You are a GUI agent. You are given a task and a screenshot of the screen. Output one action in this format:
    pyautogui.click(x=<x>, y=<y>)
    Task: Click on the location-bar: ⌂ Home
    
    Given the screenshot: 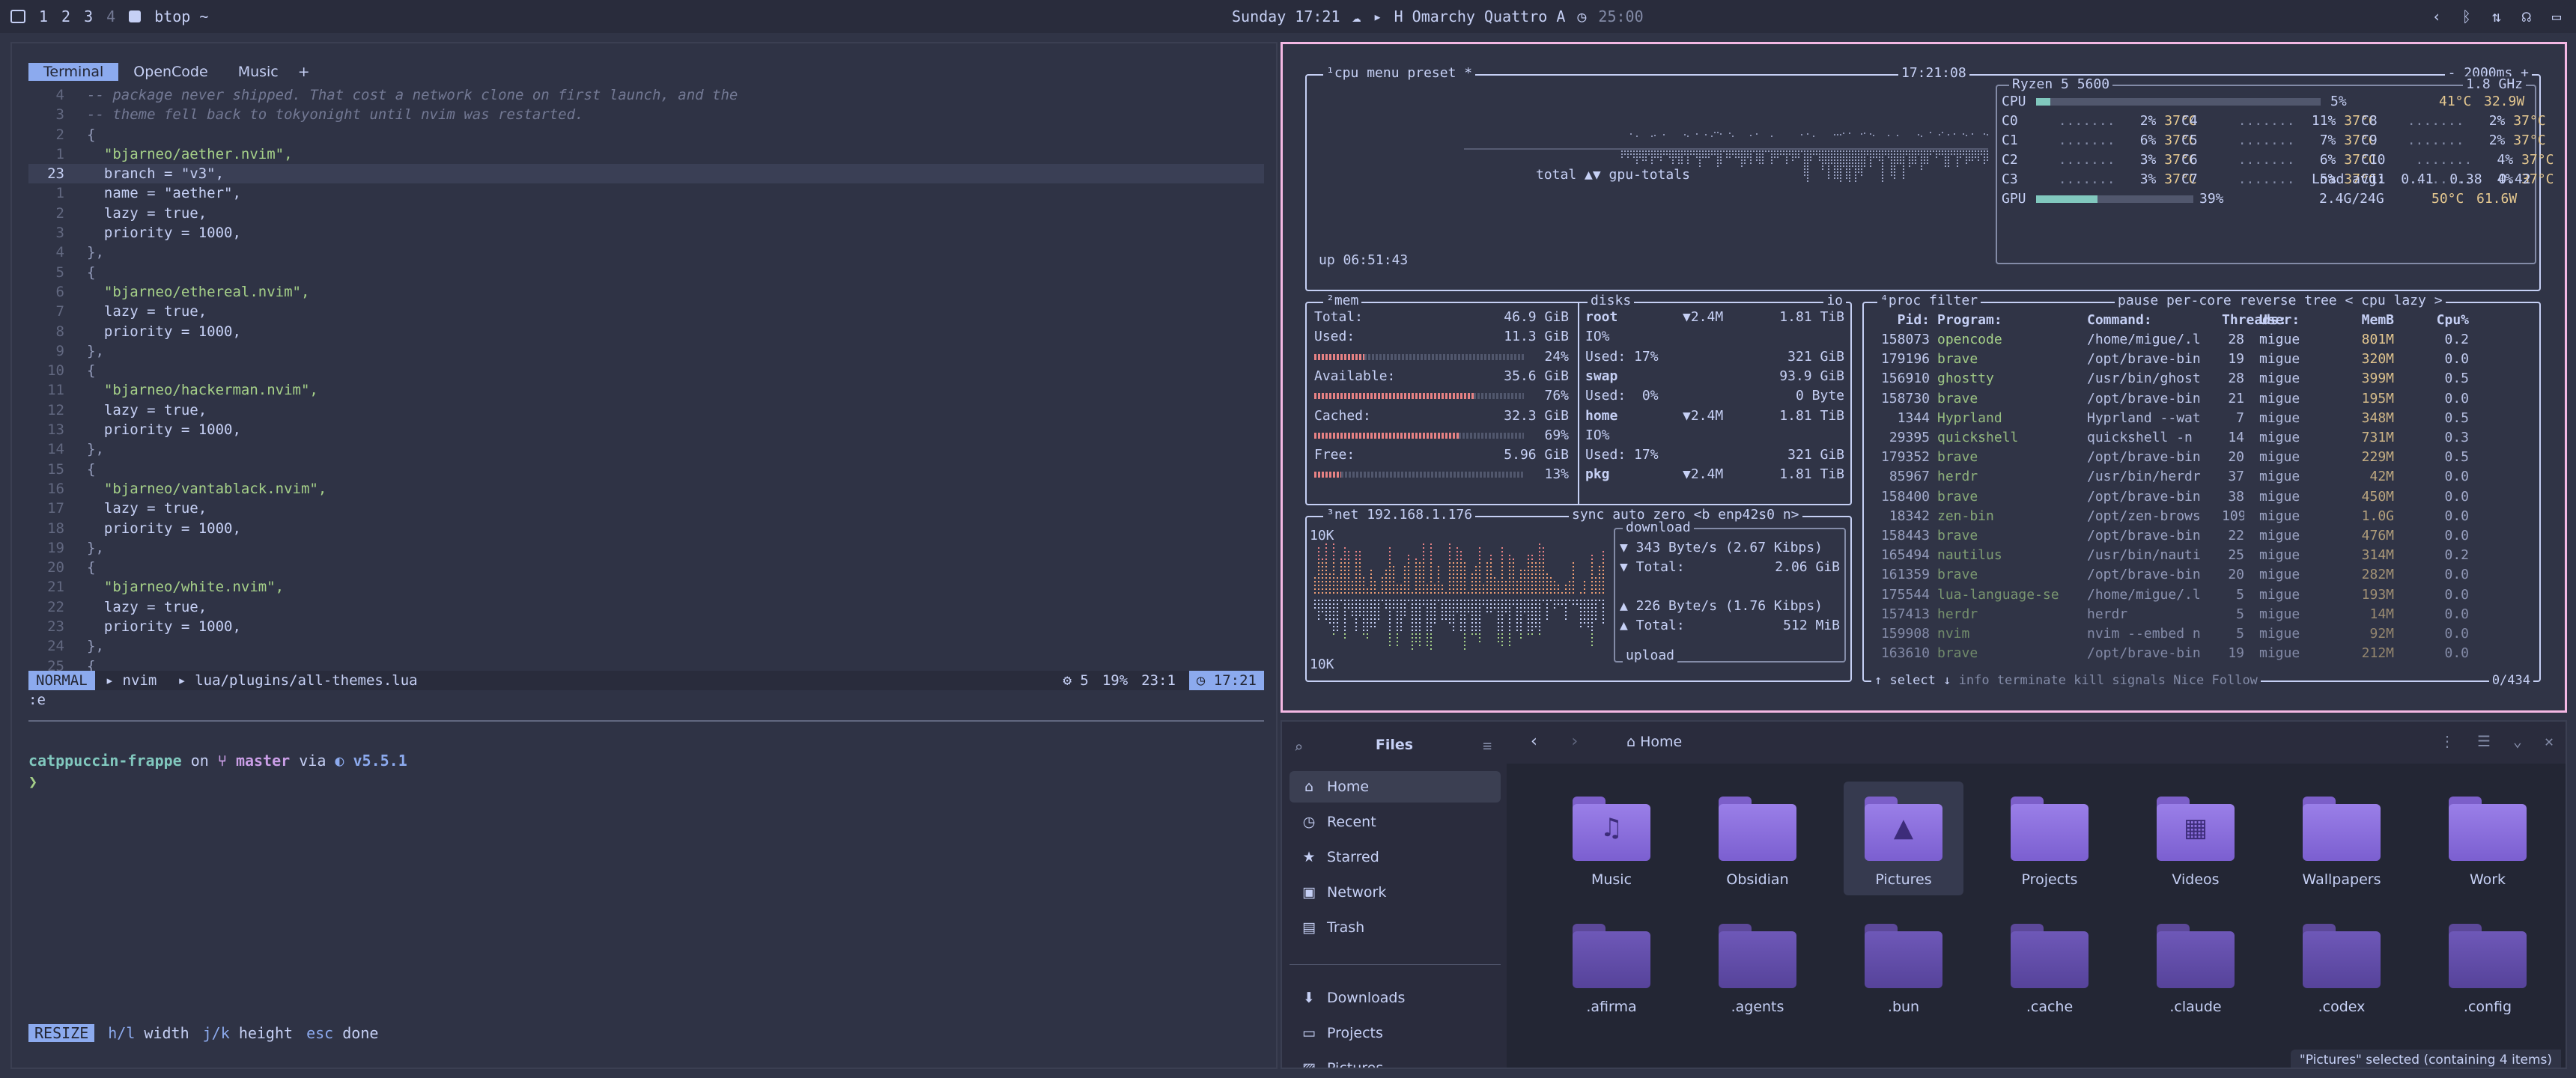 What is the action you would take?
    pyautogui.click(x=1654, y=742)
    